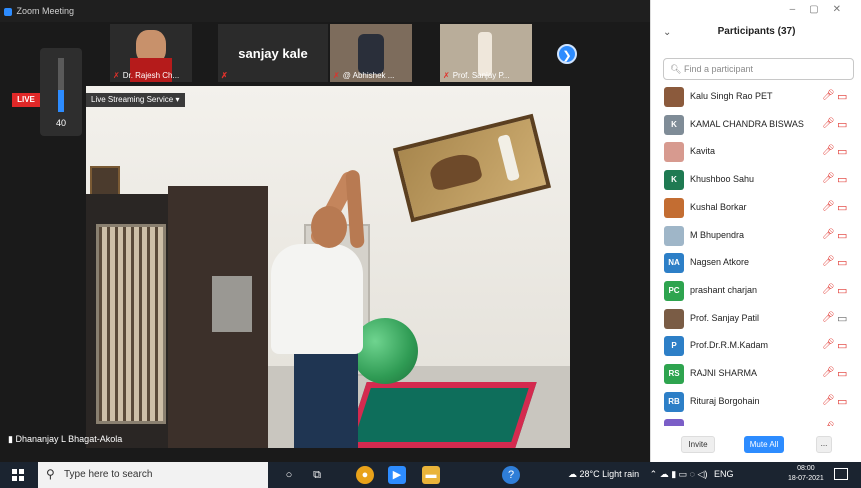  Describe the element at coordinates (674, 374) in the screenshot. I see `avatar: RS` at that location.